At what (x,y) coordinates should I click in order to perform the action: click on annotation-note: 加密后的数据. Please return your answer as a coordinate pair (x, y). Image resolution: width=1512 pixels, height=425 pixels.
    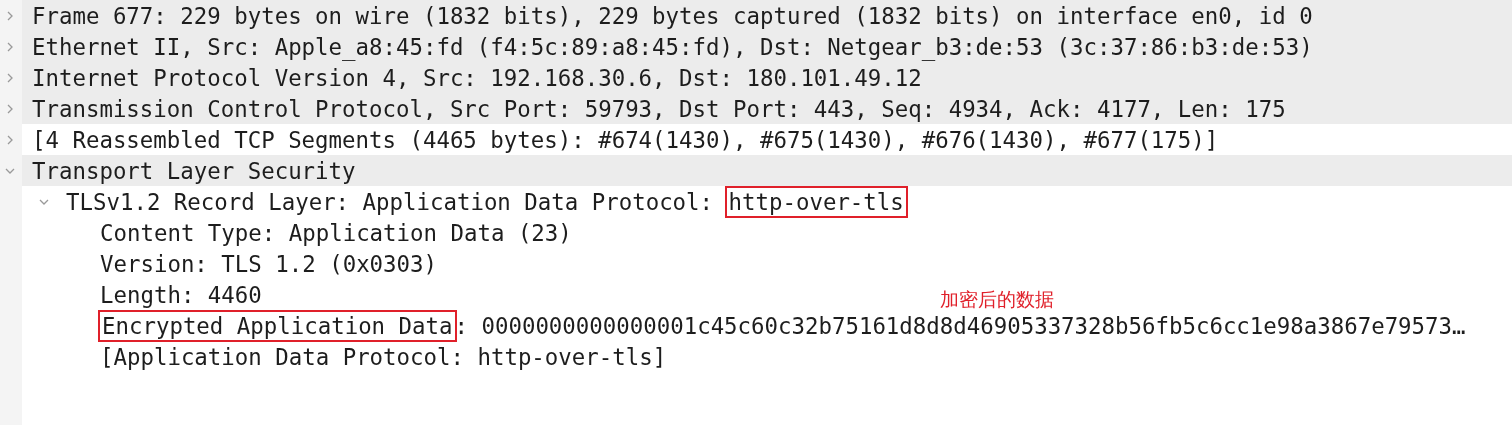
    Looking at the image, I should click on (997, 300).